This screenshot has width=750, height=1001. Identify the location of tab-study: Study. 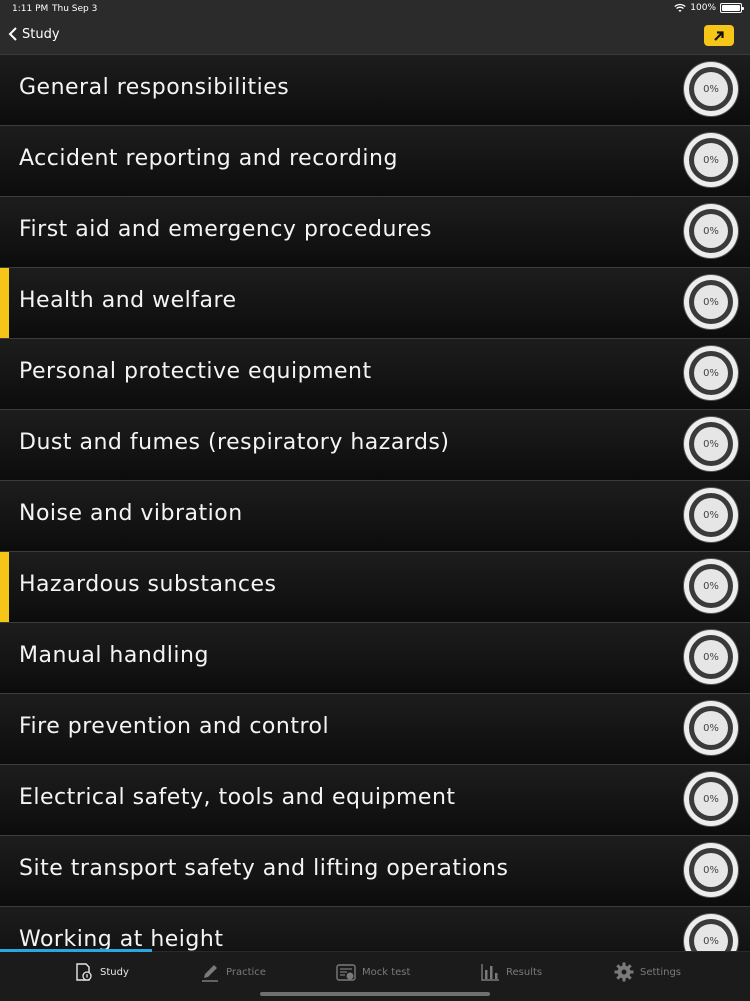
(101, 972).